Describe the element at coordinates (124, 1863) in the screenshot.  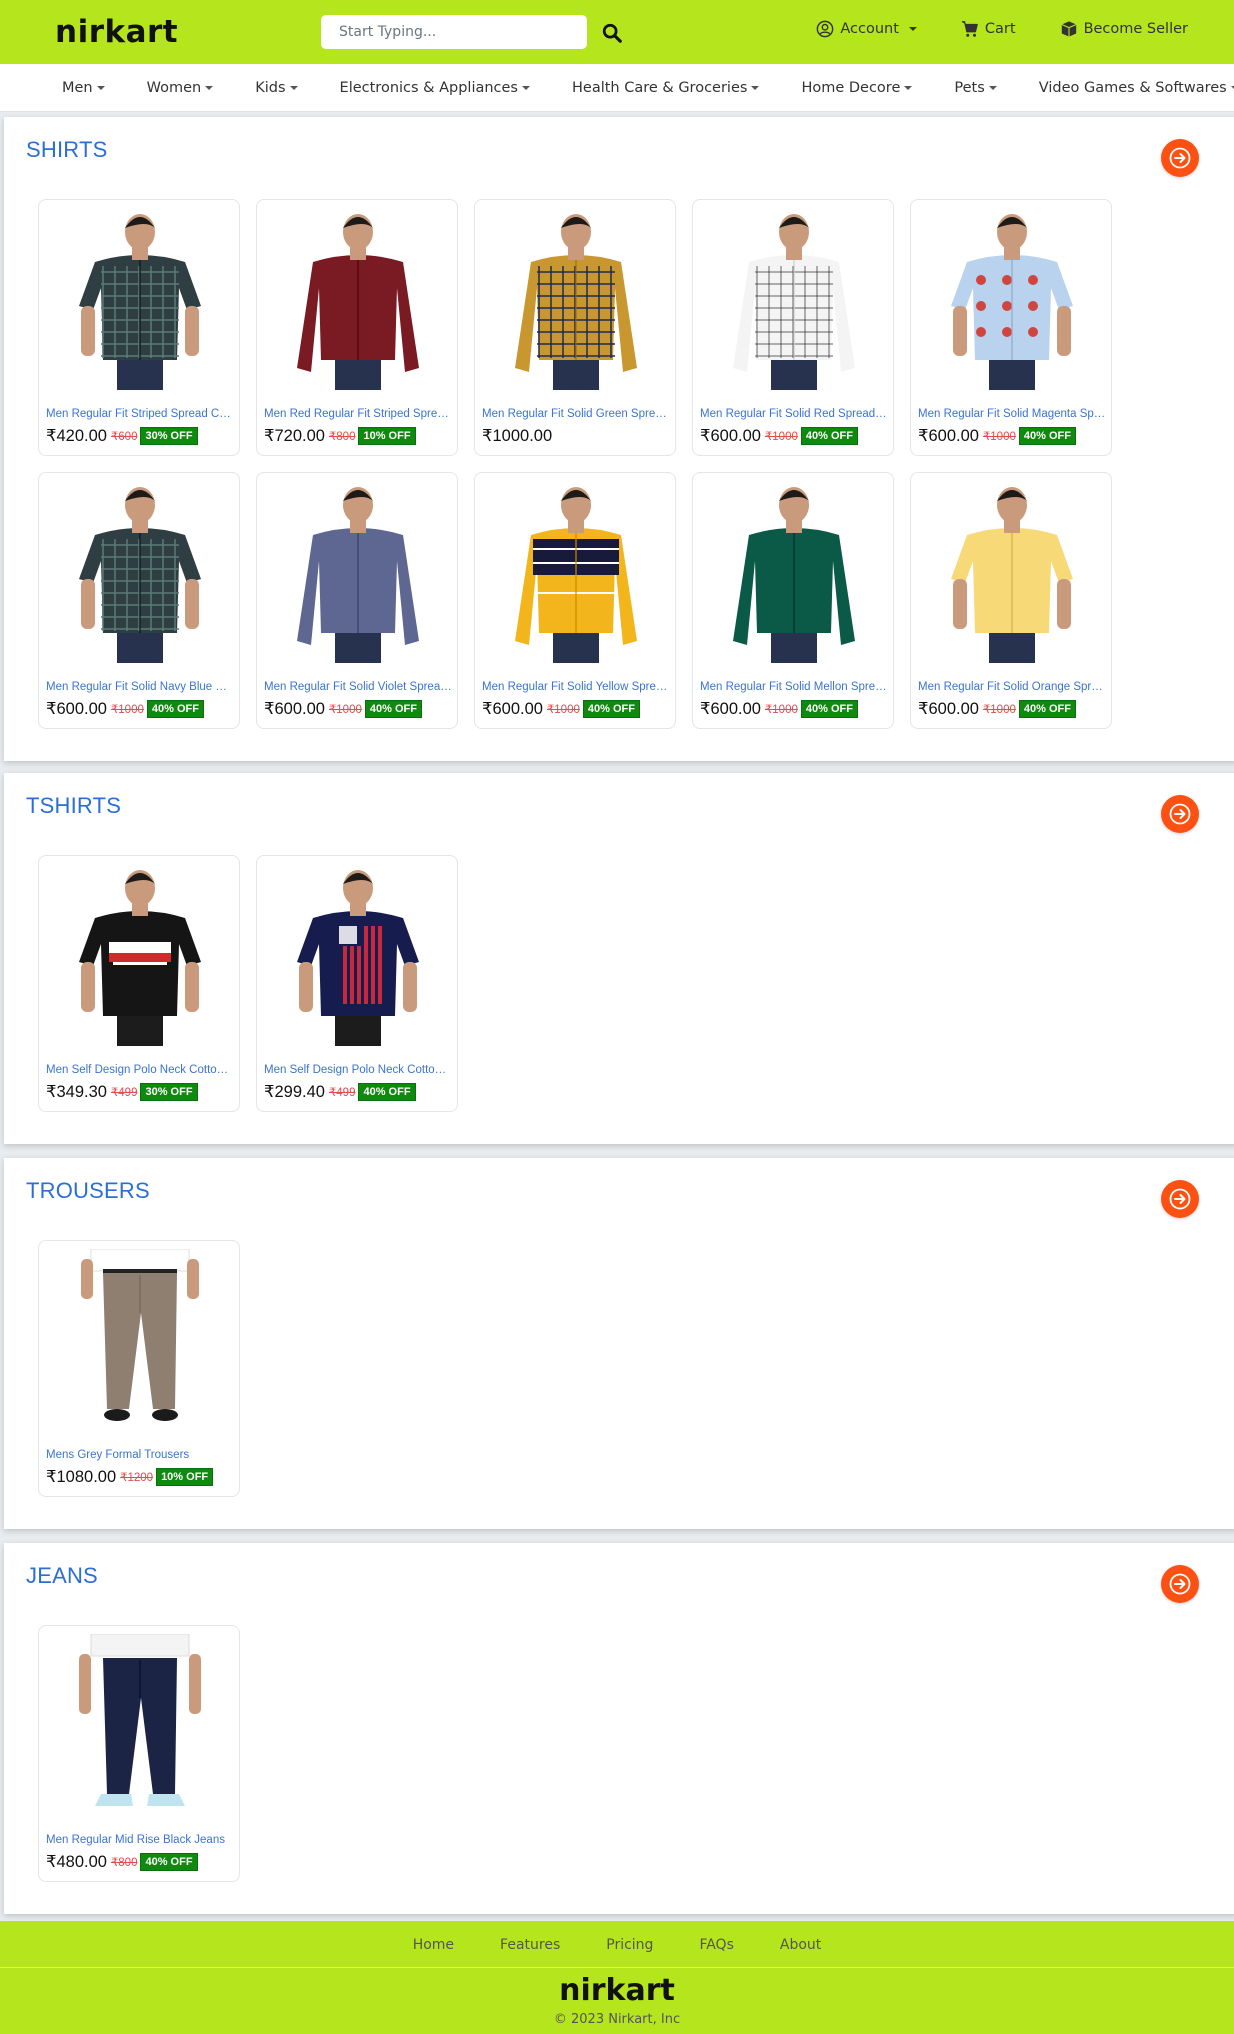
I see `original-price: ₹800` at that location.